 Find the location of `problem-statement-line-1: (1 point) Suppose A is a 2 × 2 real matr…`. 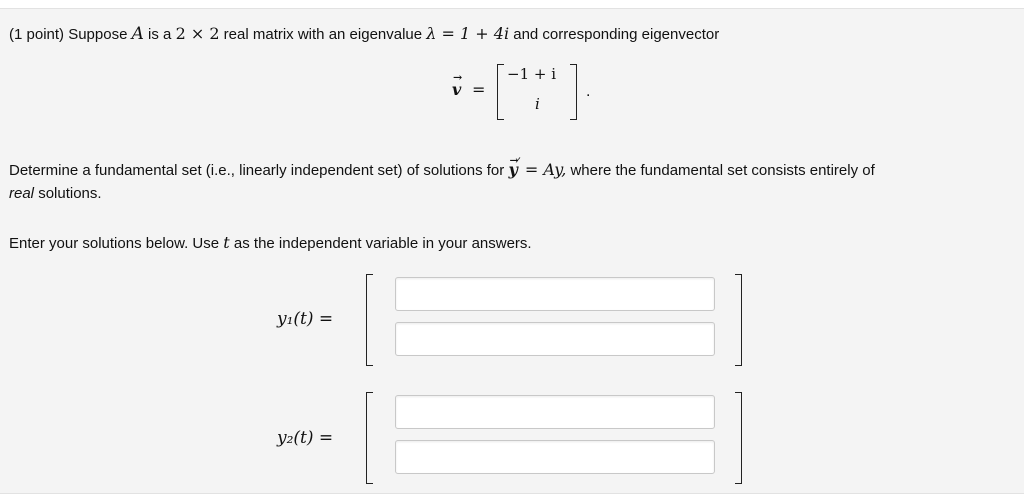

problem-statement-line-1: (1 point) Suppose A is a 2 × 2 real matr… is located at coordinates (364, 34).